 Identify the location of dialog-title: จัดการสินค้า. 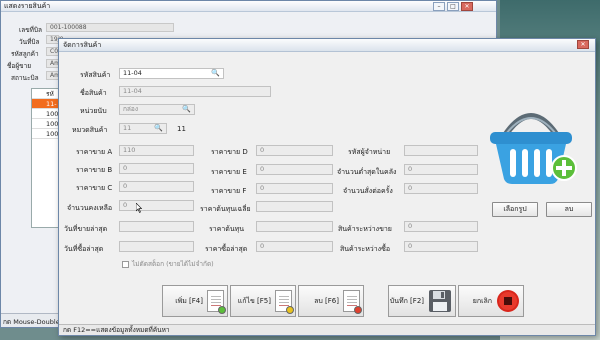
(82, 44).